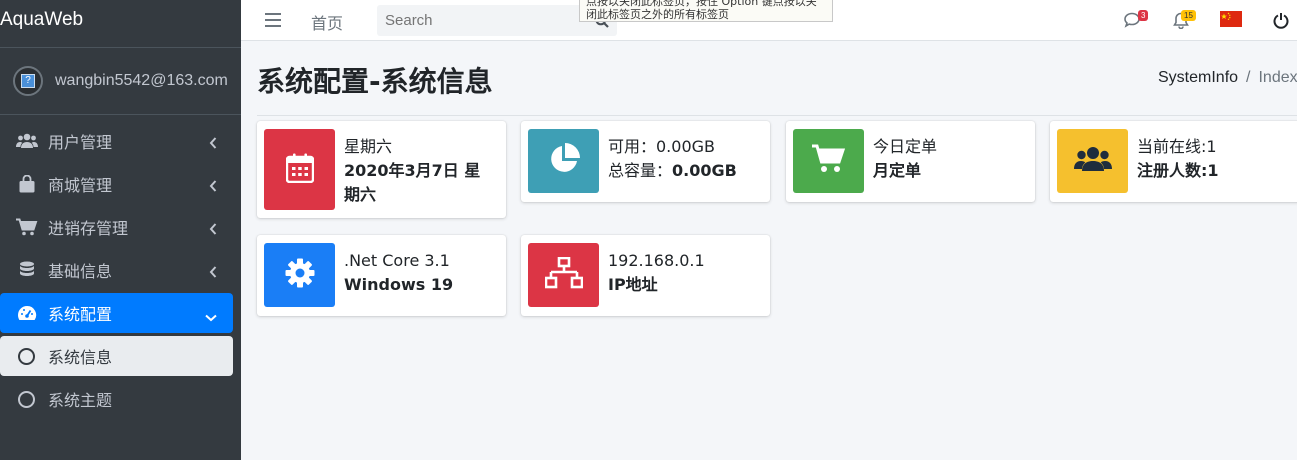  I want to click on avatar-placeholder-icon: ?, so click(28, 81).